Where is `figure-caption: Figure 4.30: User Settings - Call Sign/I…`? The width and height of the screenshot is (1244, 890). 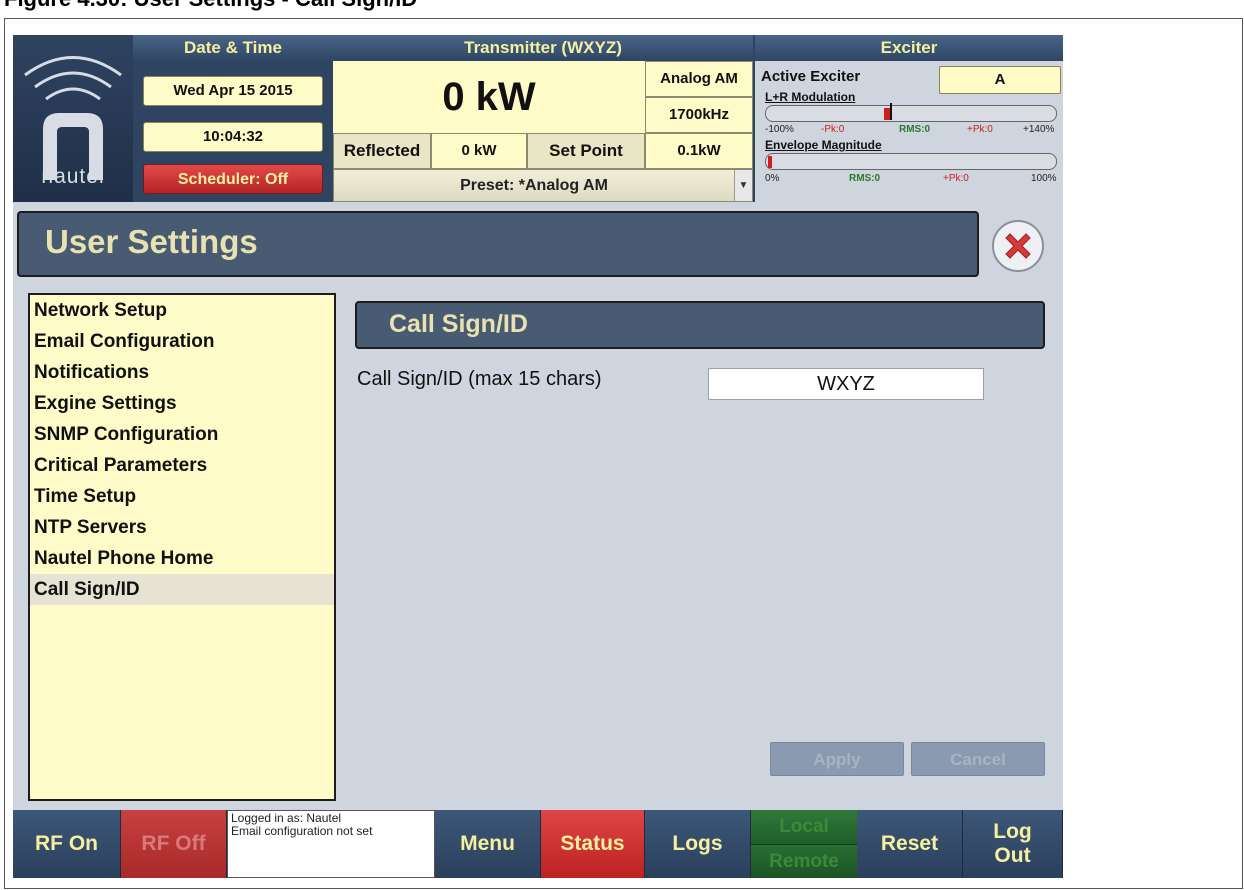
figure-caption: Figure 4.30: User Settings - Call Sign/I… is located at coordinates (210, 6).